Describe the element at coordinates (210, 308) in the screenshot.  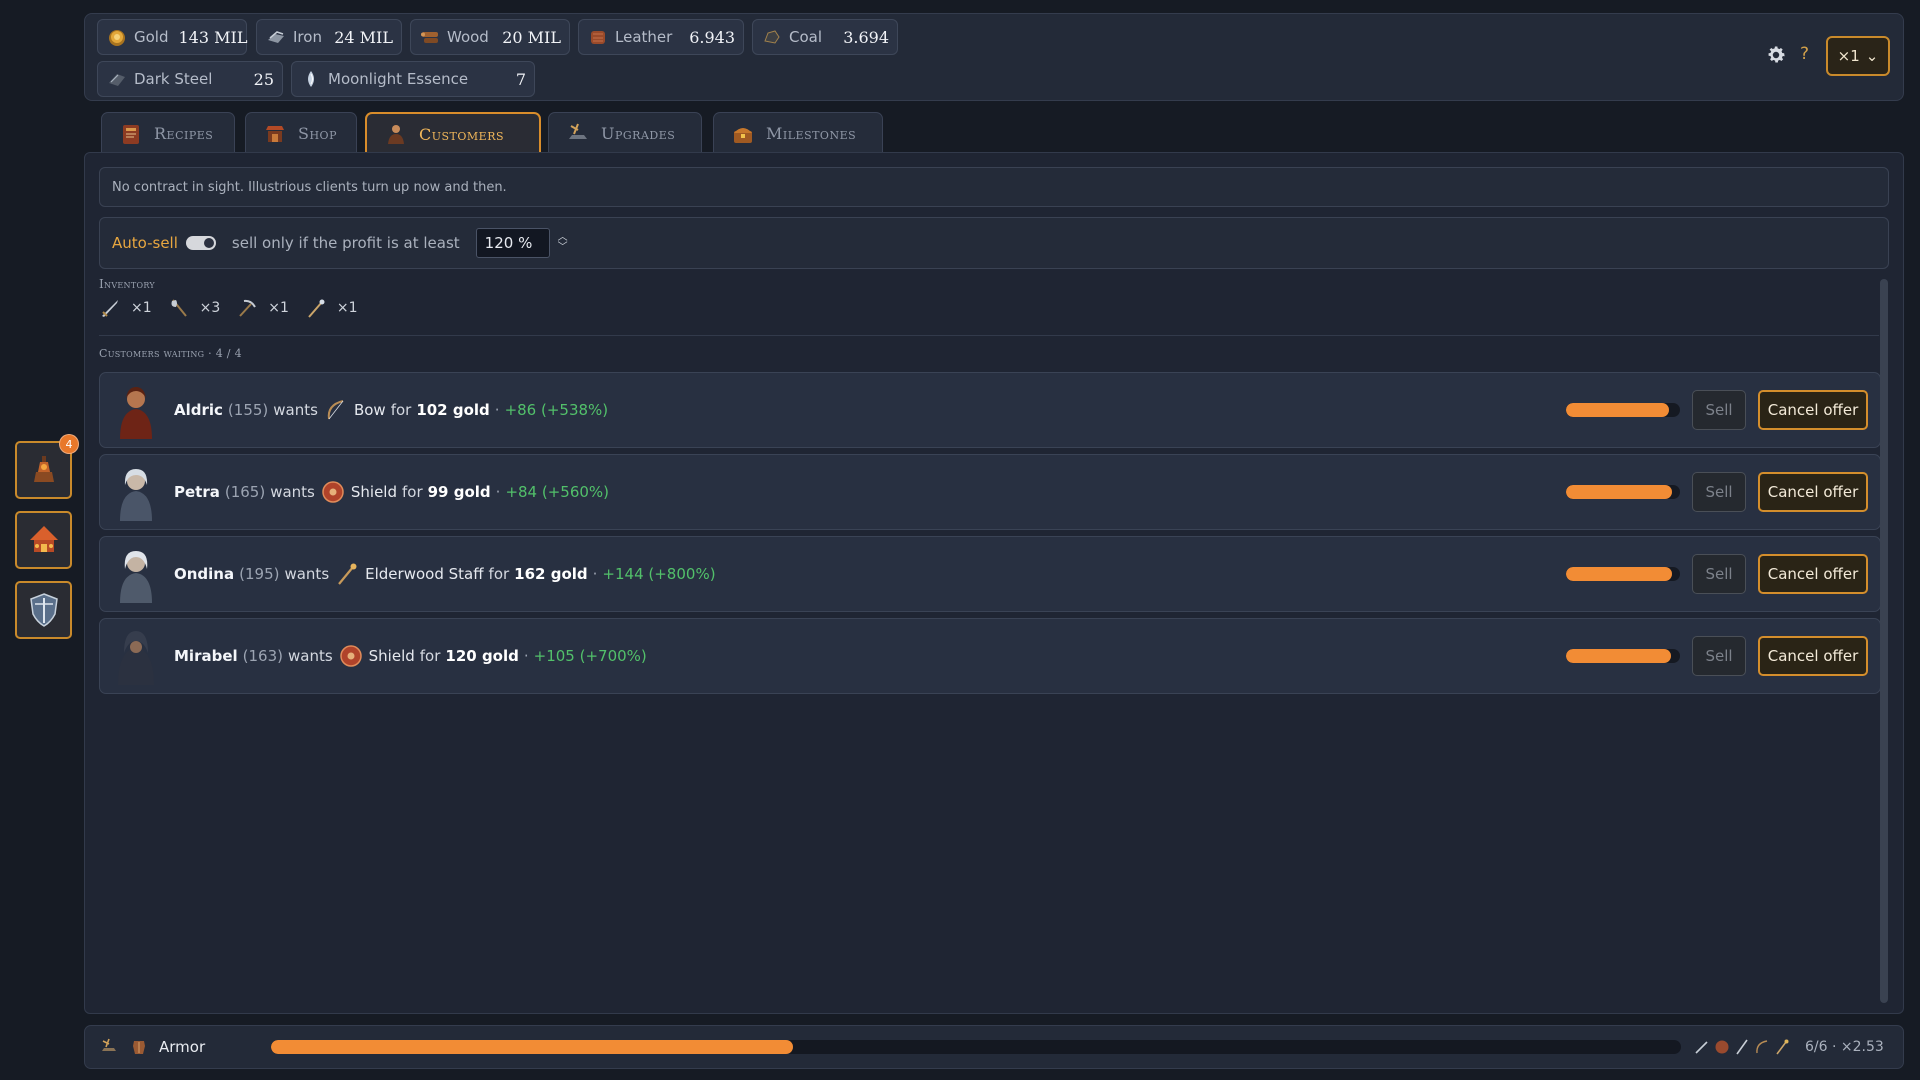
I see `inventory-count: ×3` at that location.